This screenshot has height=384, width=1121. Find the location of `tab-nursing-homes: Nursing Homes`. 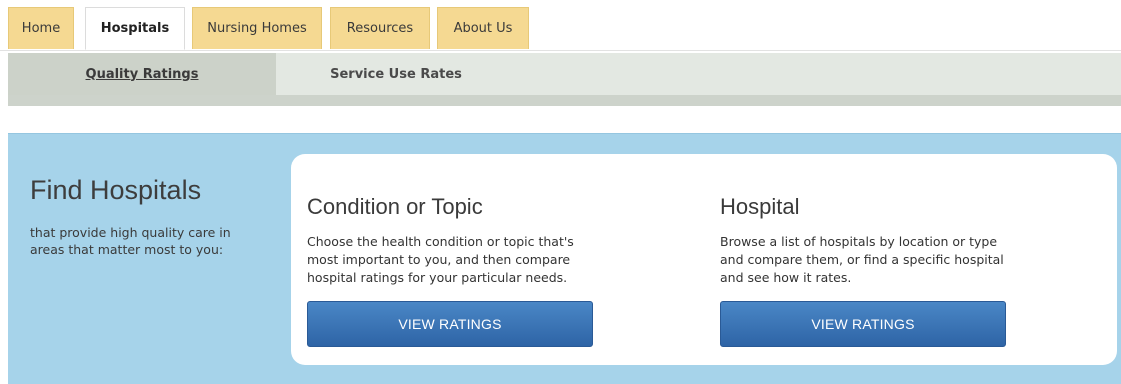

tab-nursing-homes: Nursing Homes is located at coordinates (257, 28).